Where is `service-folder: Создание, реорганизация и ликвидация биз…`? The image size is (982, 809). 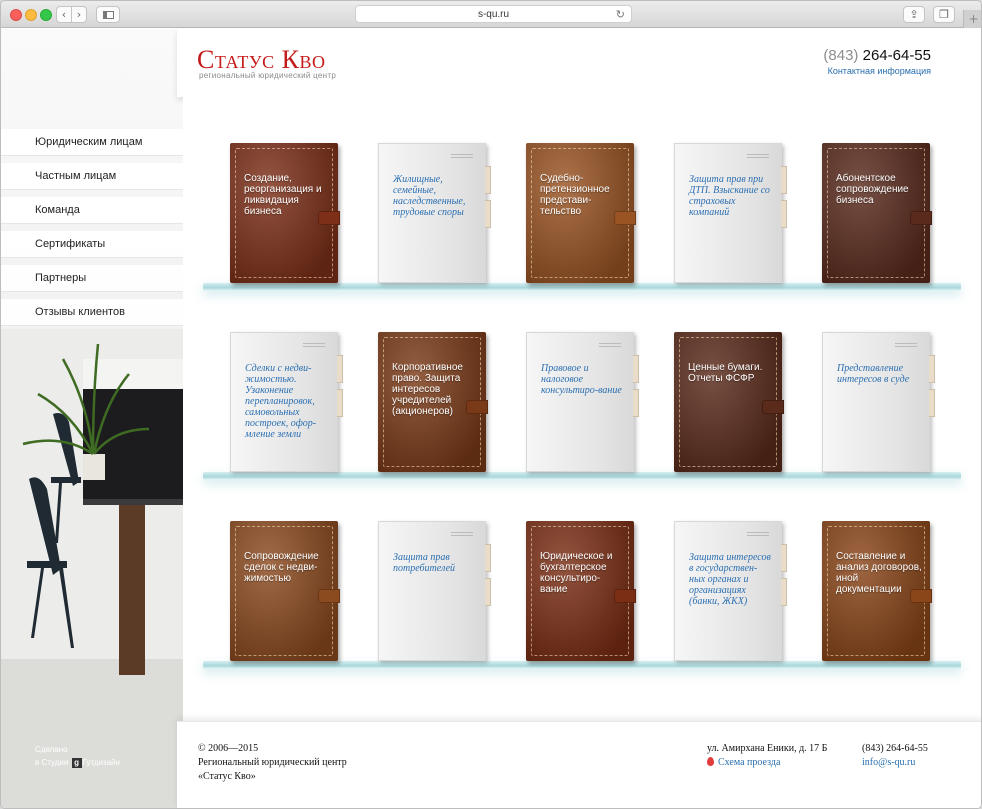 service-folder: Создание, реорганизация и ликвидация биз… is located at coordinates (285, 213).